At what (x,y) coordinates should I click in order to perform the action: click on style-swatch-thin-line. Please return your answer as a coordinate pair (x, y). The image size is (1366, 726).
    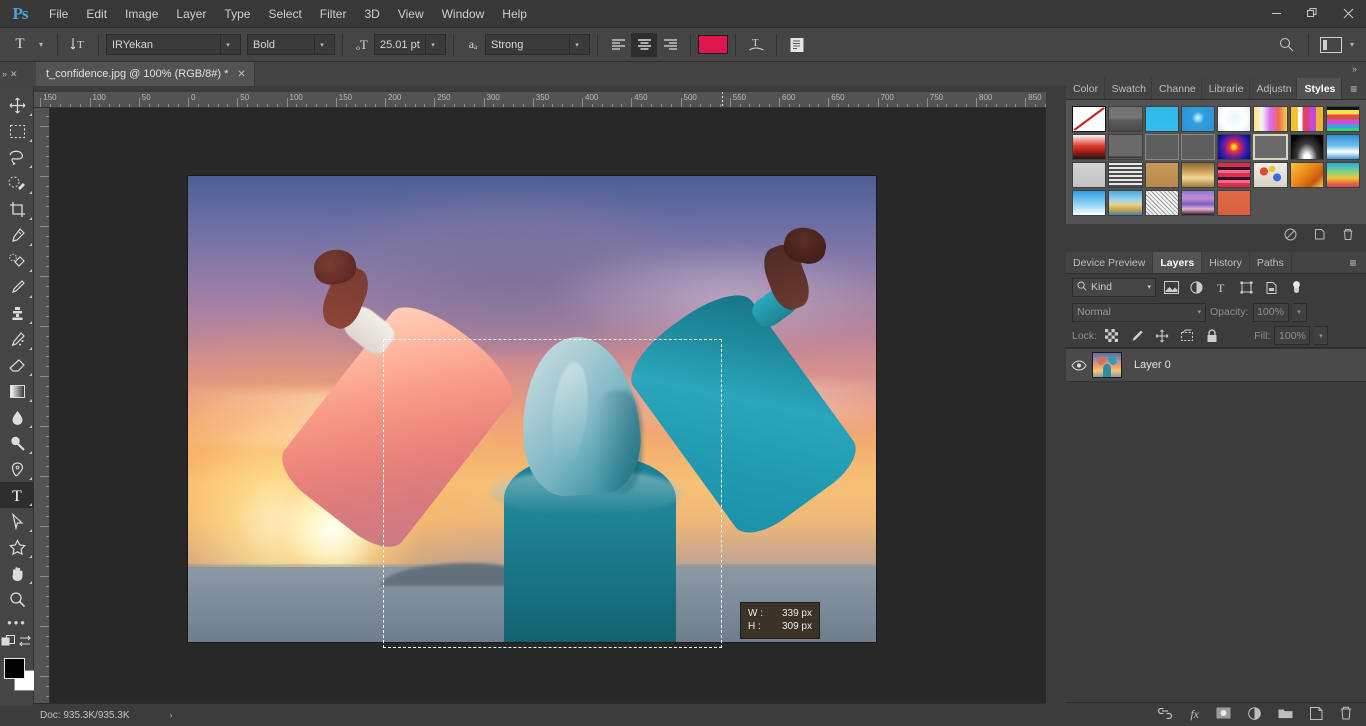
    Looking at the image, I should click on (1125, 147).